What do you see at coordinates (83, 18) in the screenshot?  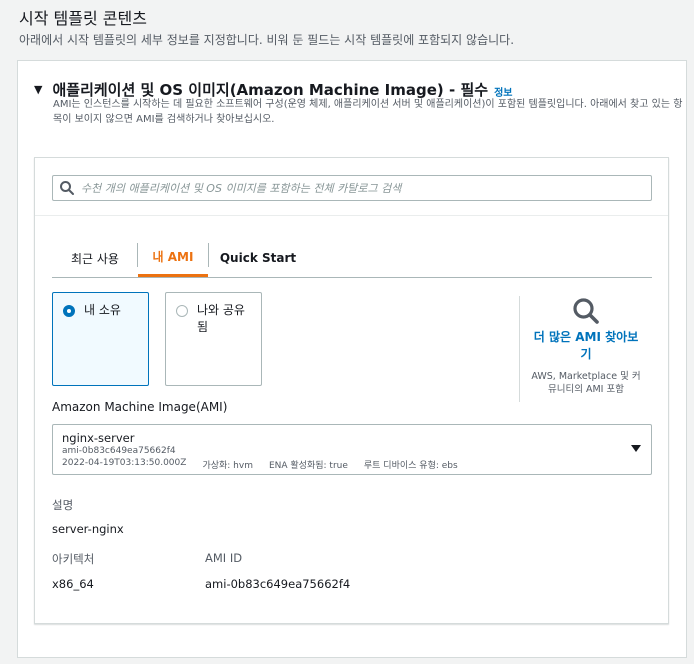 I see `page-title: 시작 템플릿 콘텐츠` at bounding box center [83, 18].